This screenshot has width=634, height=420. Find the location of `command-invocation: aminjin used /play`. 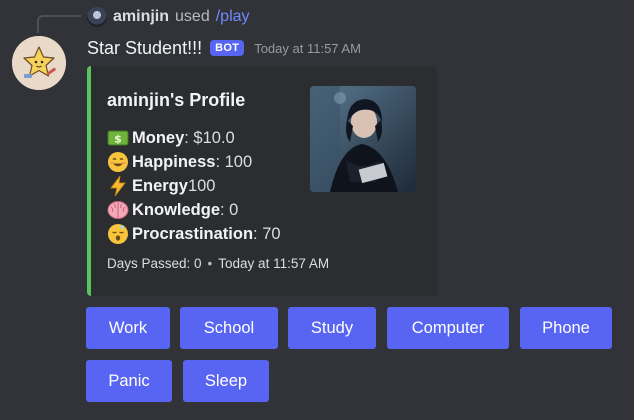

command-invocation: aminjin used /play is located at coordinates (168, 17).